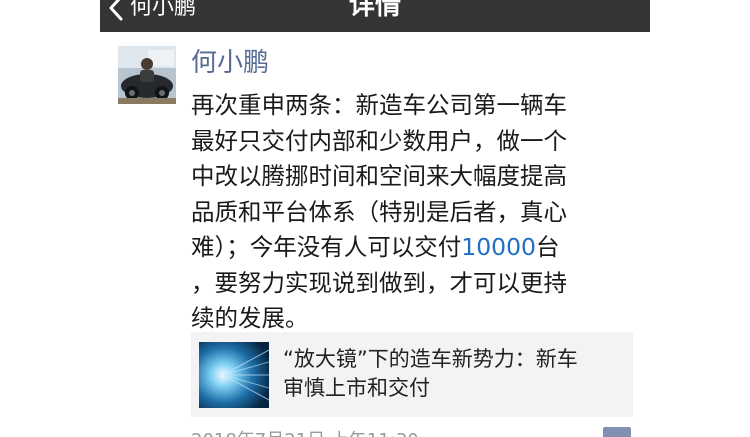 Image resolution: width=750 pixels, height=437 pixels. I want to click on post-line: 再次重申两条：新造车公司第一辆车, so click(379, 105).